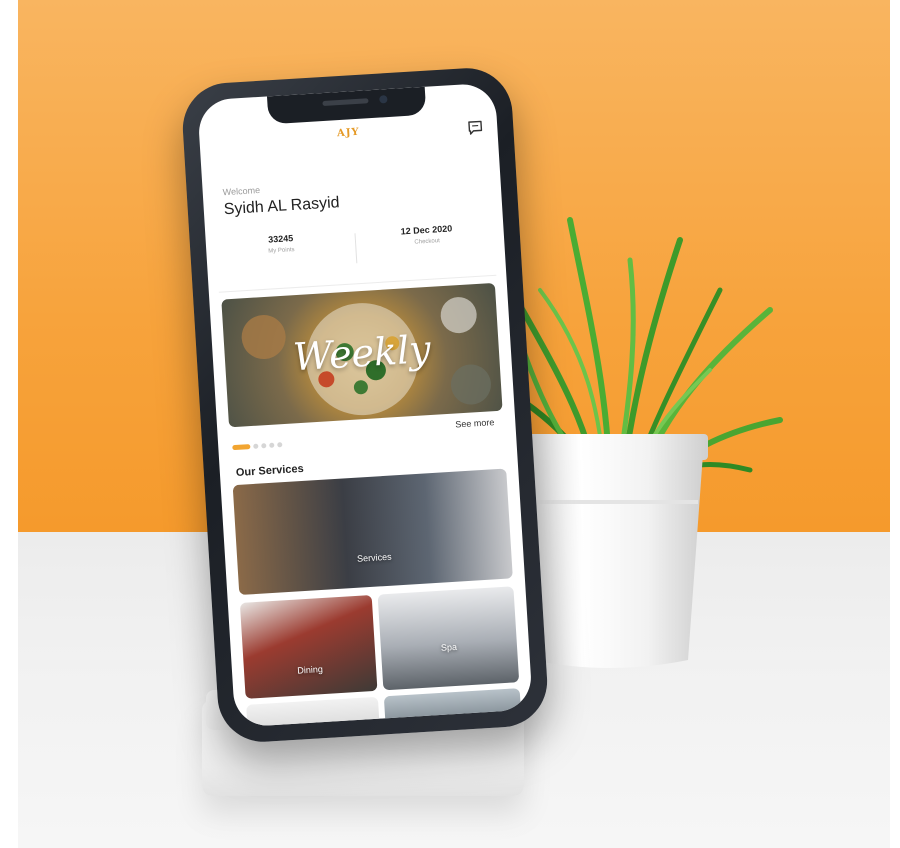 Image resolution: width=900 pixels, height=848 pixels. What do you see at coordinates (374, 557) in the screenshot?
I see `services-tile-label: Services` at bounding box center [374, 557].